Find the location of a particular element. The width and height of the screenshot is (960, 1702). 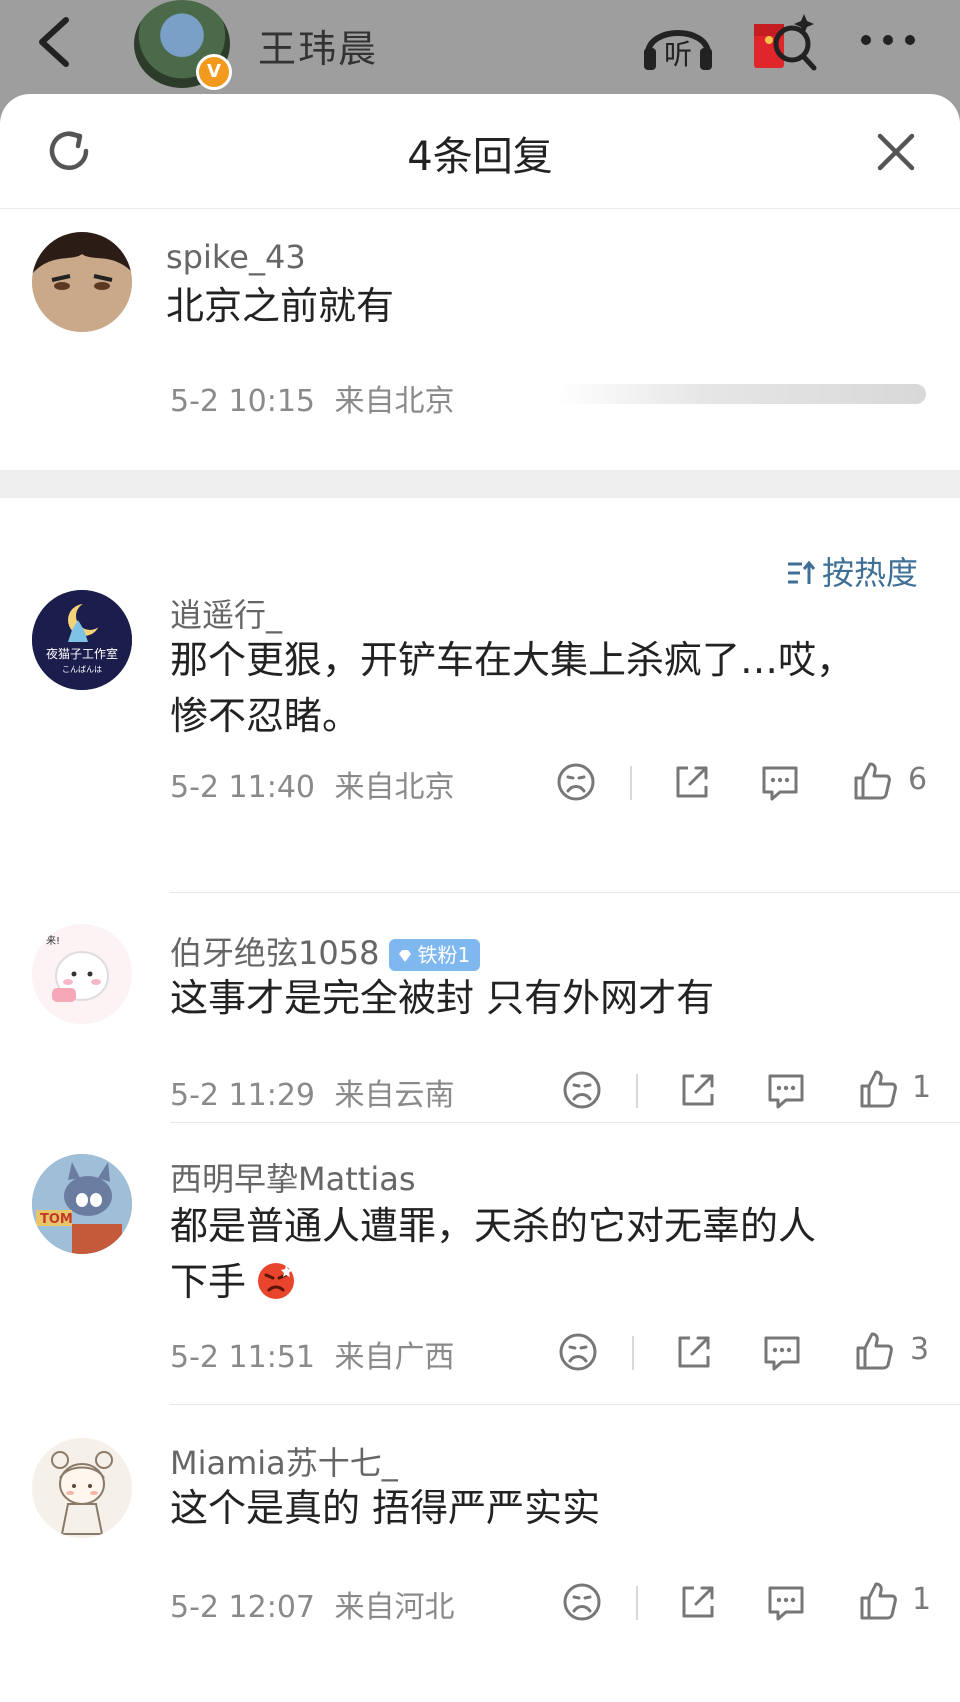

comment-text: 都是普通人遭罪，天杀的它对无辜的人 下手 is located at coordinates (555, 1254).